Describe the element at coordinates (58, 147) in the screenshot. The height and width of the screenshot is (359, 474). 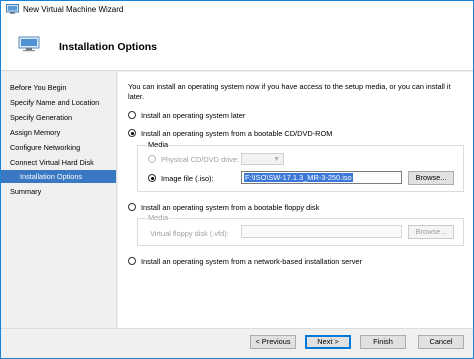
I see `nav-item-networking: Configure Networking` at that location.